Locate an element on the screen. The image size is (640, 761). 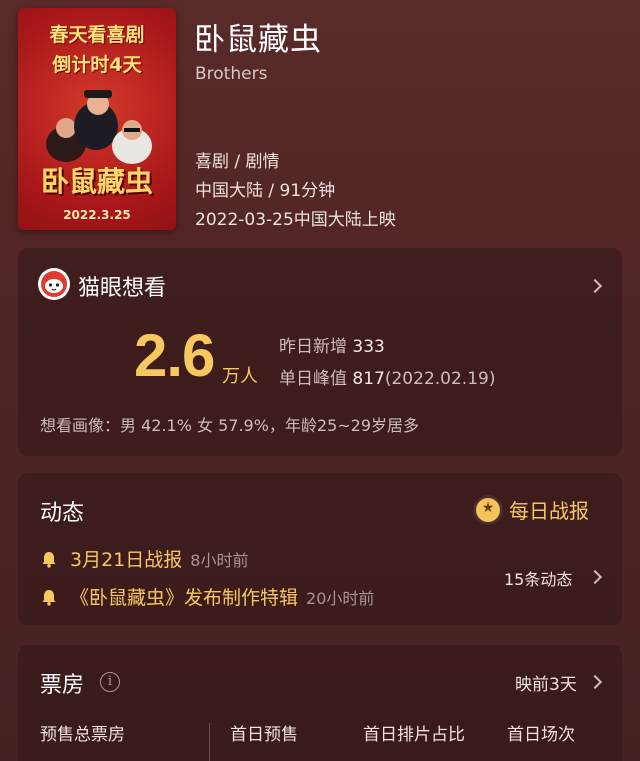
want-to-see-title: 猫眼想看 is located at coordinates (122, 288).